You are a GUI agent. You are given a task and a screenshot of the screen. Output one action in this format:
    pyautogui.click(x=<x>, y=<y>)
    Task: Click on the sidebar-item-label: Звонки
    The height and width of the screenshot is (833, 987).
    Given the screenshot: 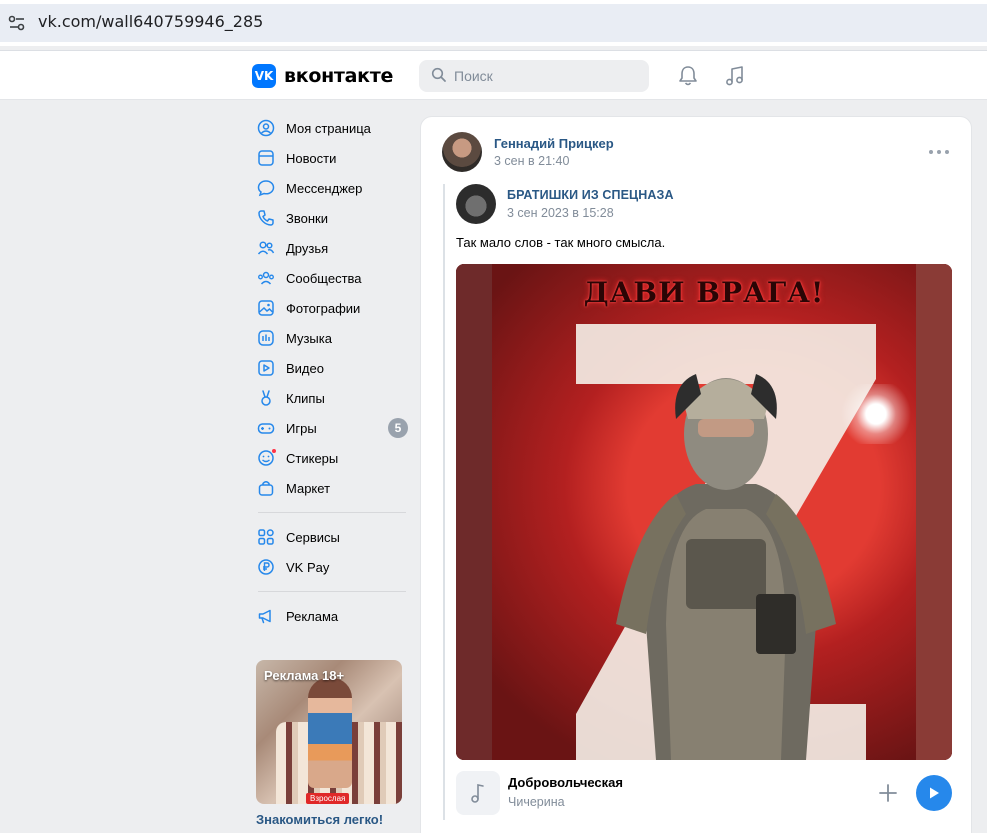 What is the action you would take?
    pyautogui.click(x=307, y=218)
    